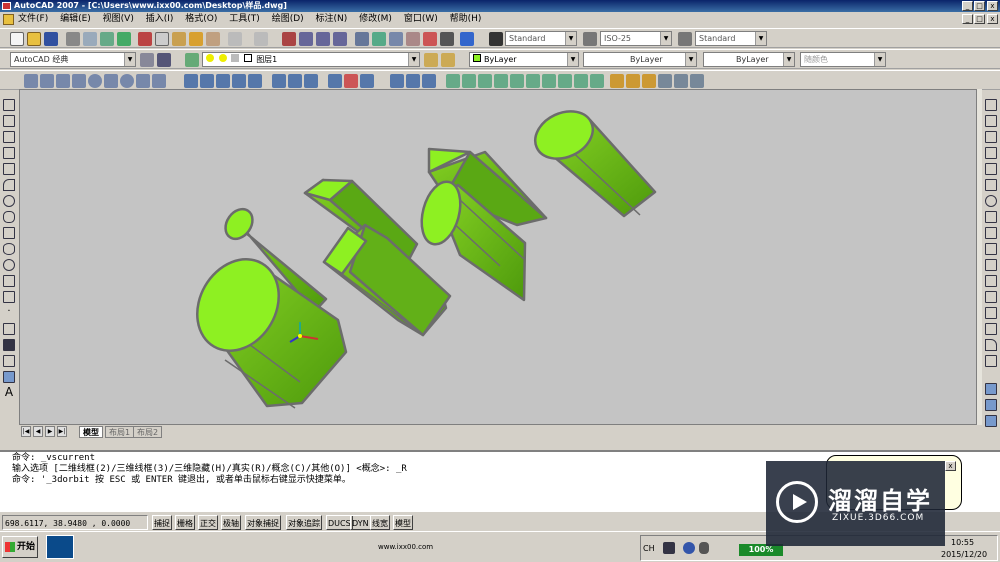 The height and width of the screenshot is (562, 1000). Describe the element at coordinates (633, 81) in the screenshot. I see `free-orbit-icon` at that location.